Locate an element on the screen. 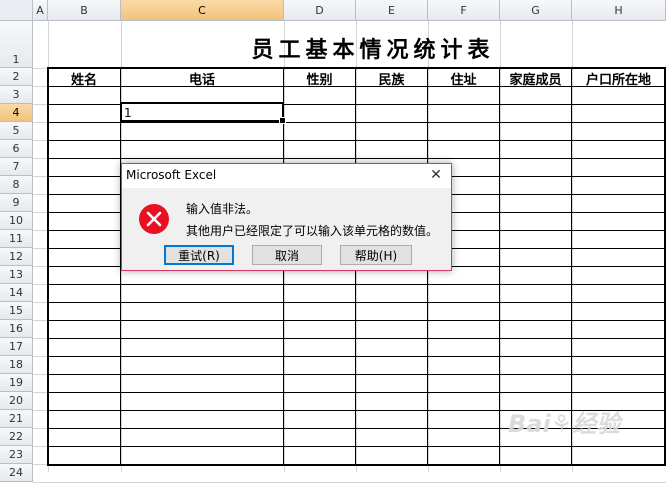  row-header-12: 12 is located at coordinates (16, 257).